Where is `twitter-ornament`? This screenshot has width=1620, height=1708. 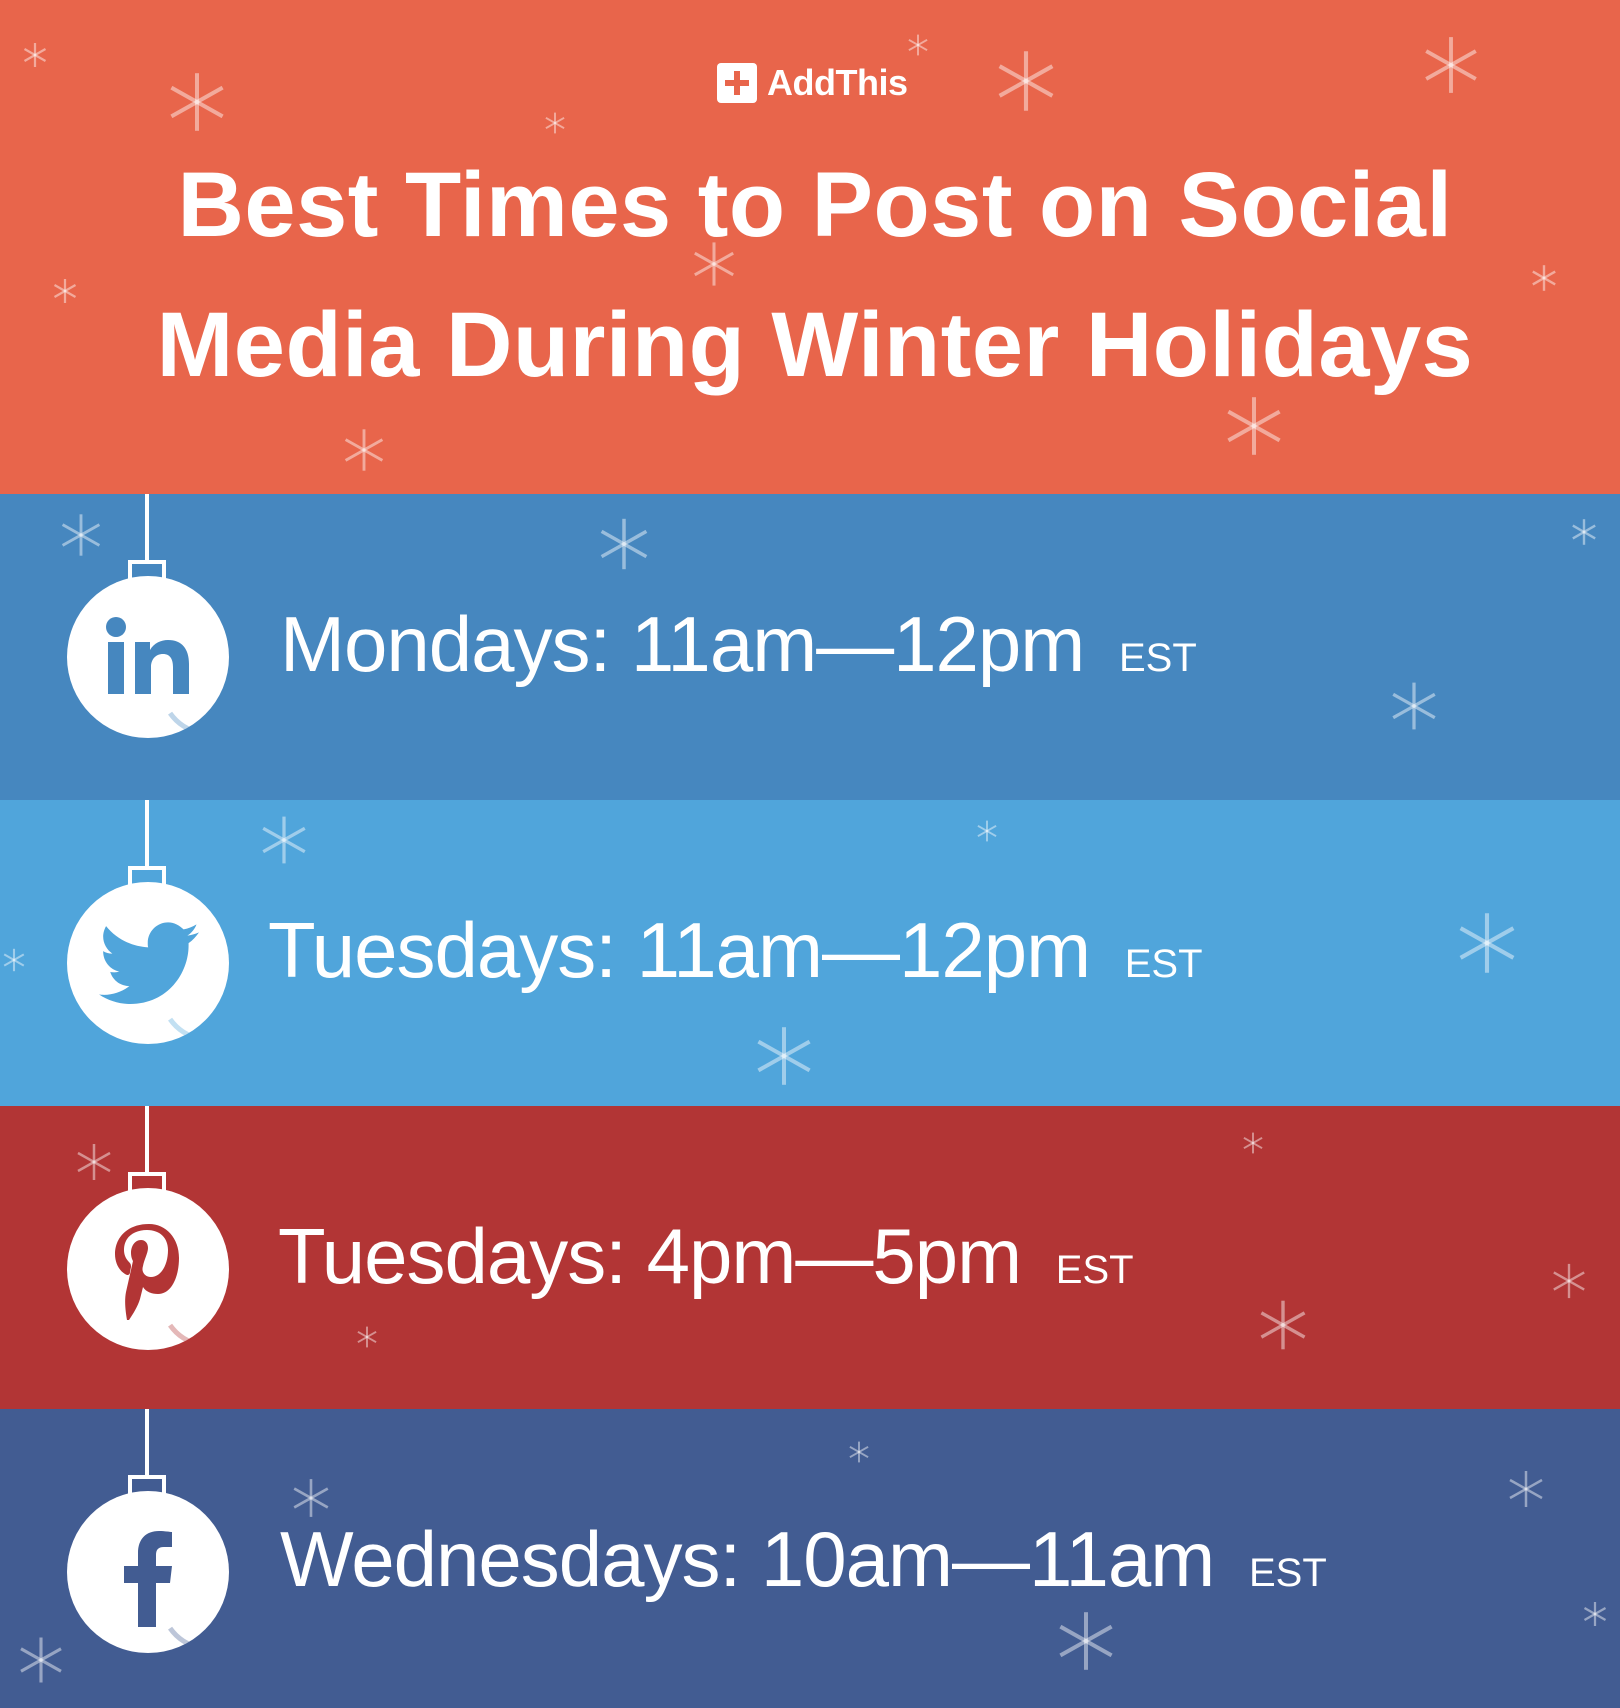
twitter-ornament is located at coordinates (148, 963).